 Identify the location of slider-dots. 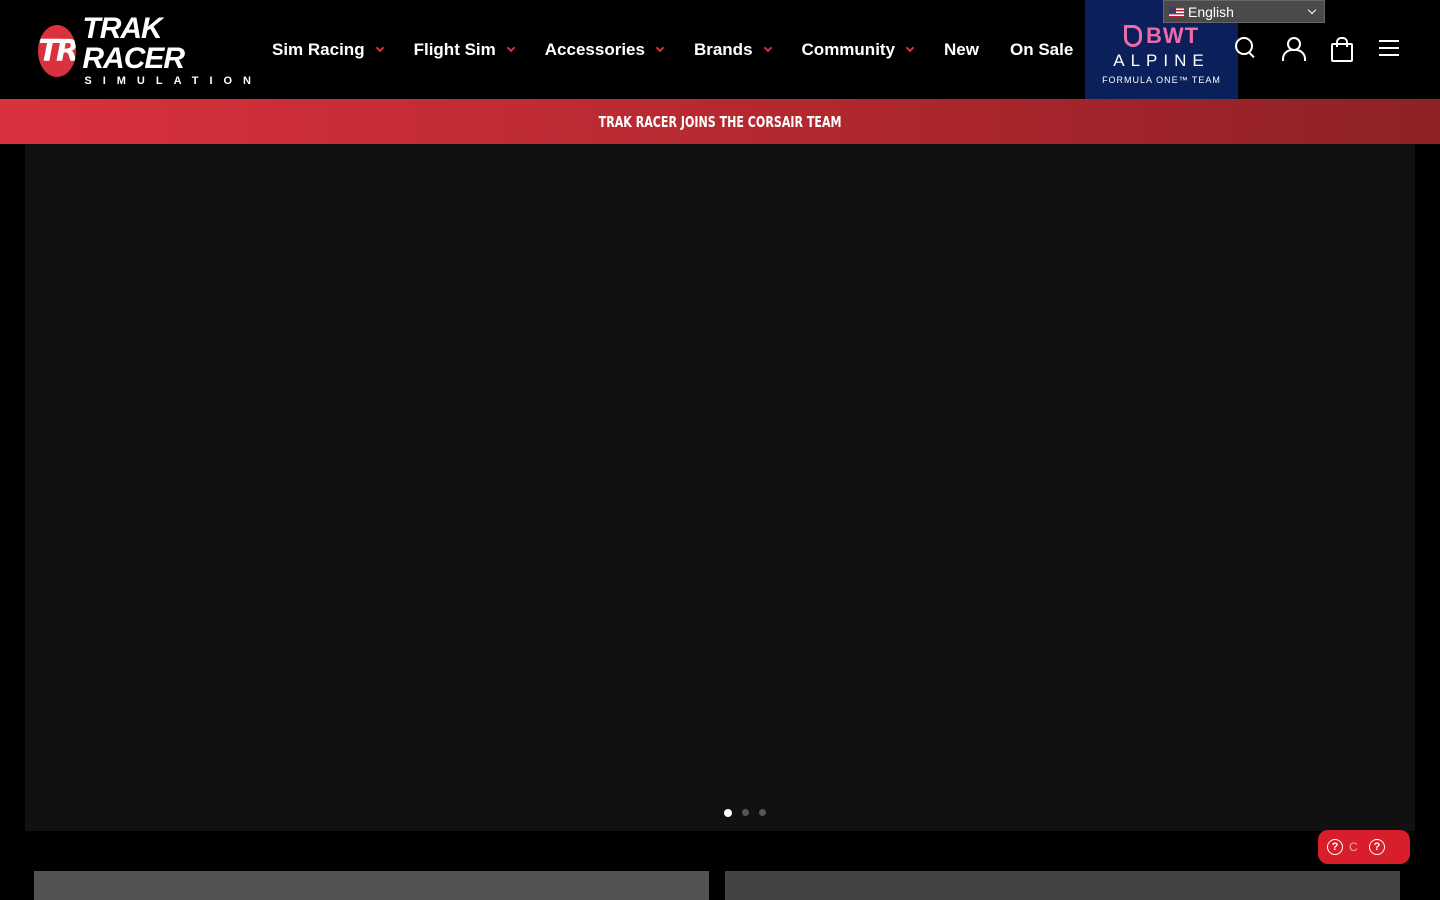
(720, 813).